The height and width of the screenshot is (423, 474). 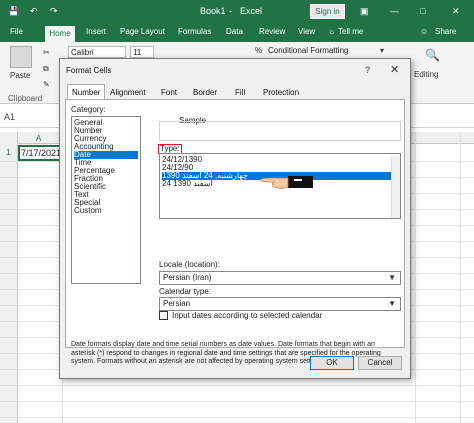 I want to click on cell-a1: 7/17/2021, so click(x=40, y=153).